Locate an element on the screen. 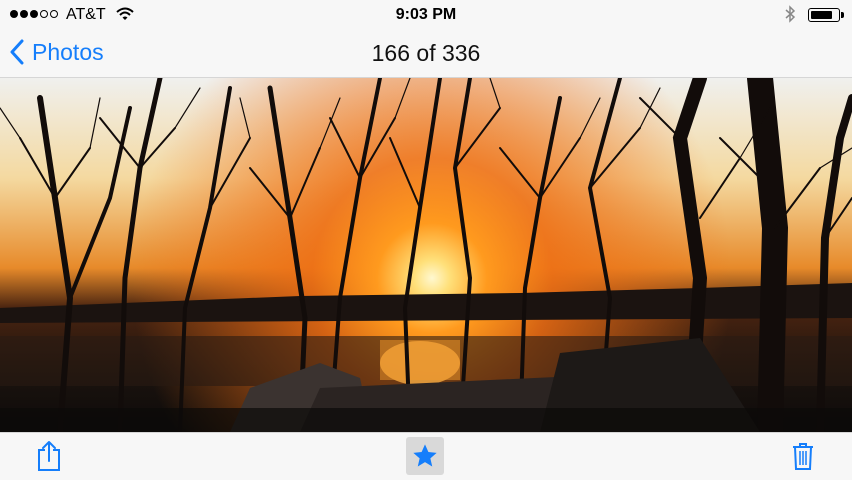 The image size is (852, 480). star-icon is located at coordinates (425, 455).